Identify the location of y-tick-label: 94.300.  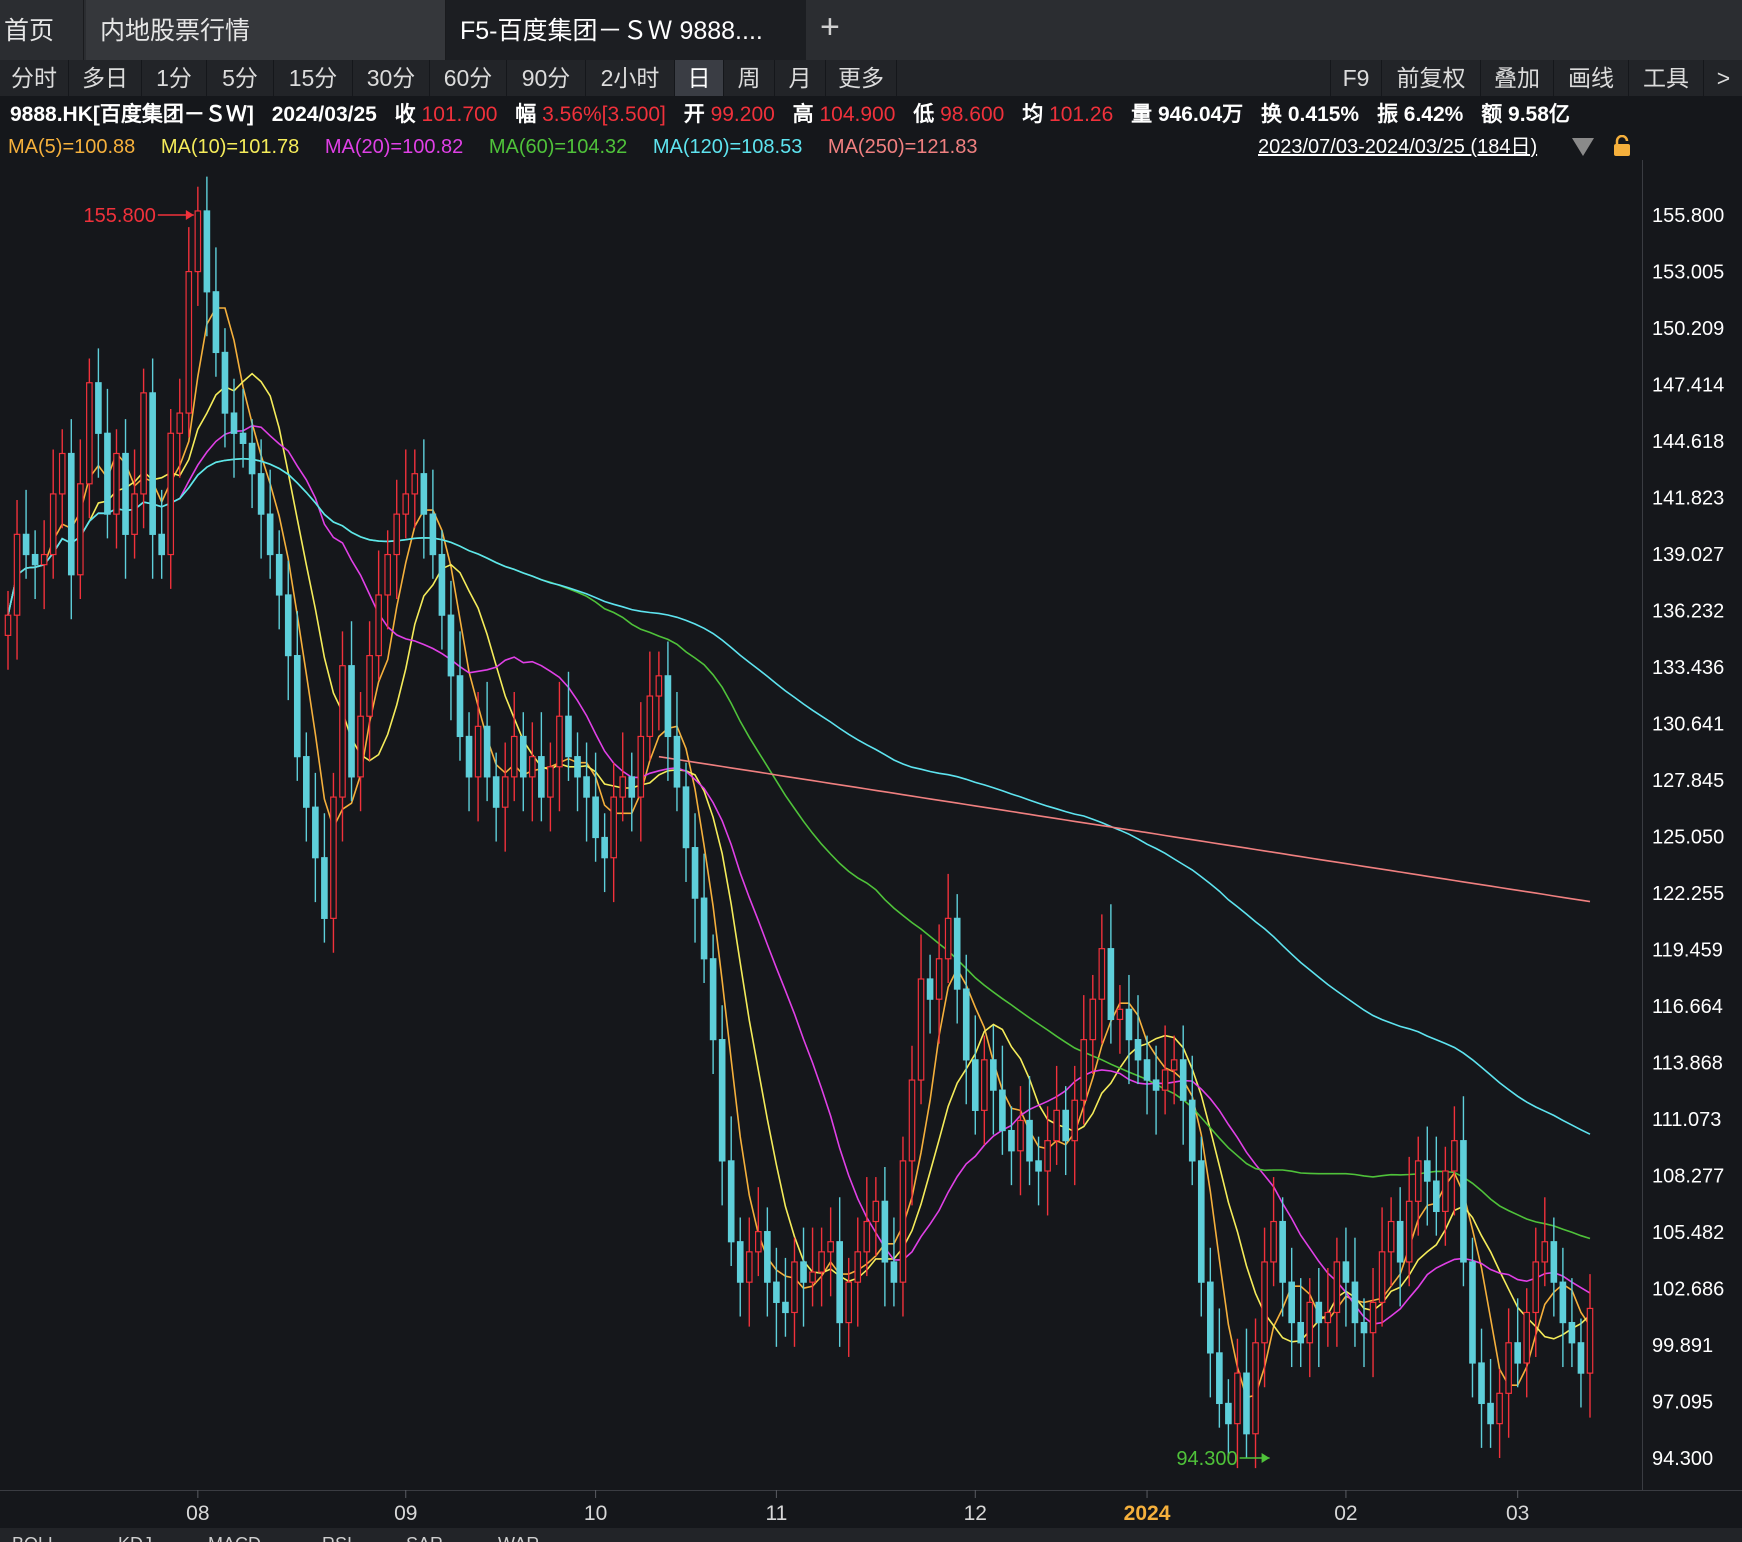
(1682, 1459).